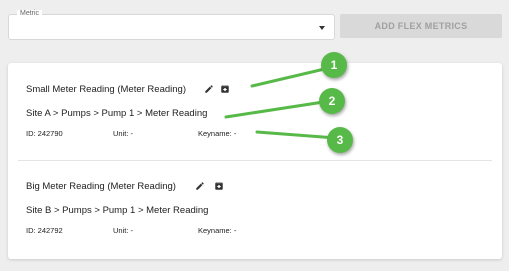 The image size is (509, 271). I want to click on callout-badge: 1, so click(334, 65).